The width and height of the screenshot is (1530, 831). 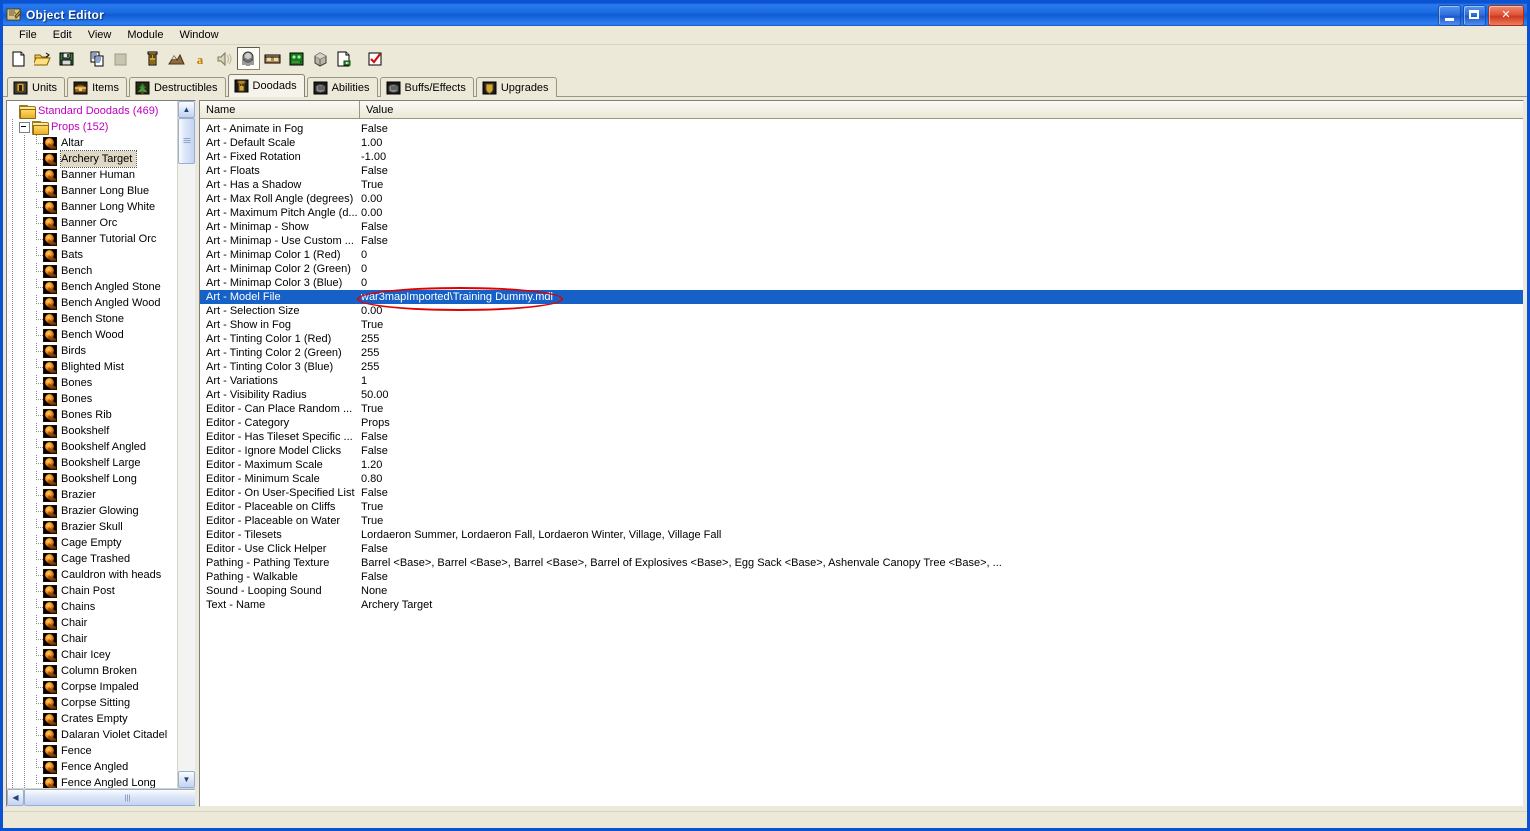 I want to click on scroll-down-button: ▼, so click(x=186, y=779).